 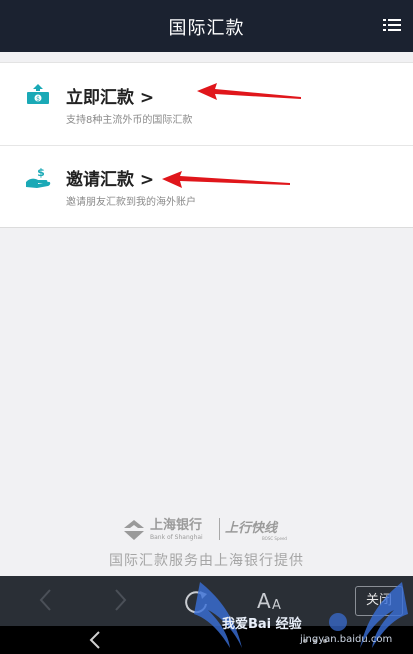 What do you see at coordinates (176, 525) in the screenshot?
I see `svg-text: 上海银行` at bounding box center [176, 525].